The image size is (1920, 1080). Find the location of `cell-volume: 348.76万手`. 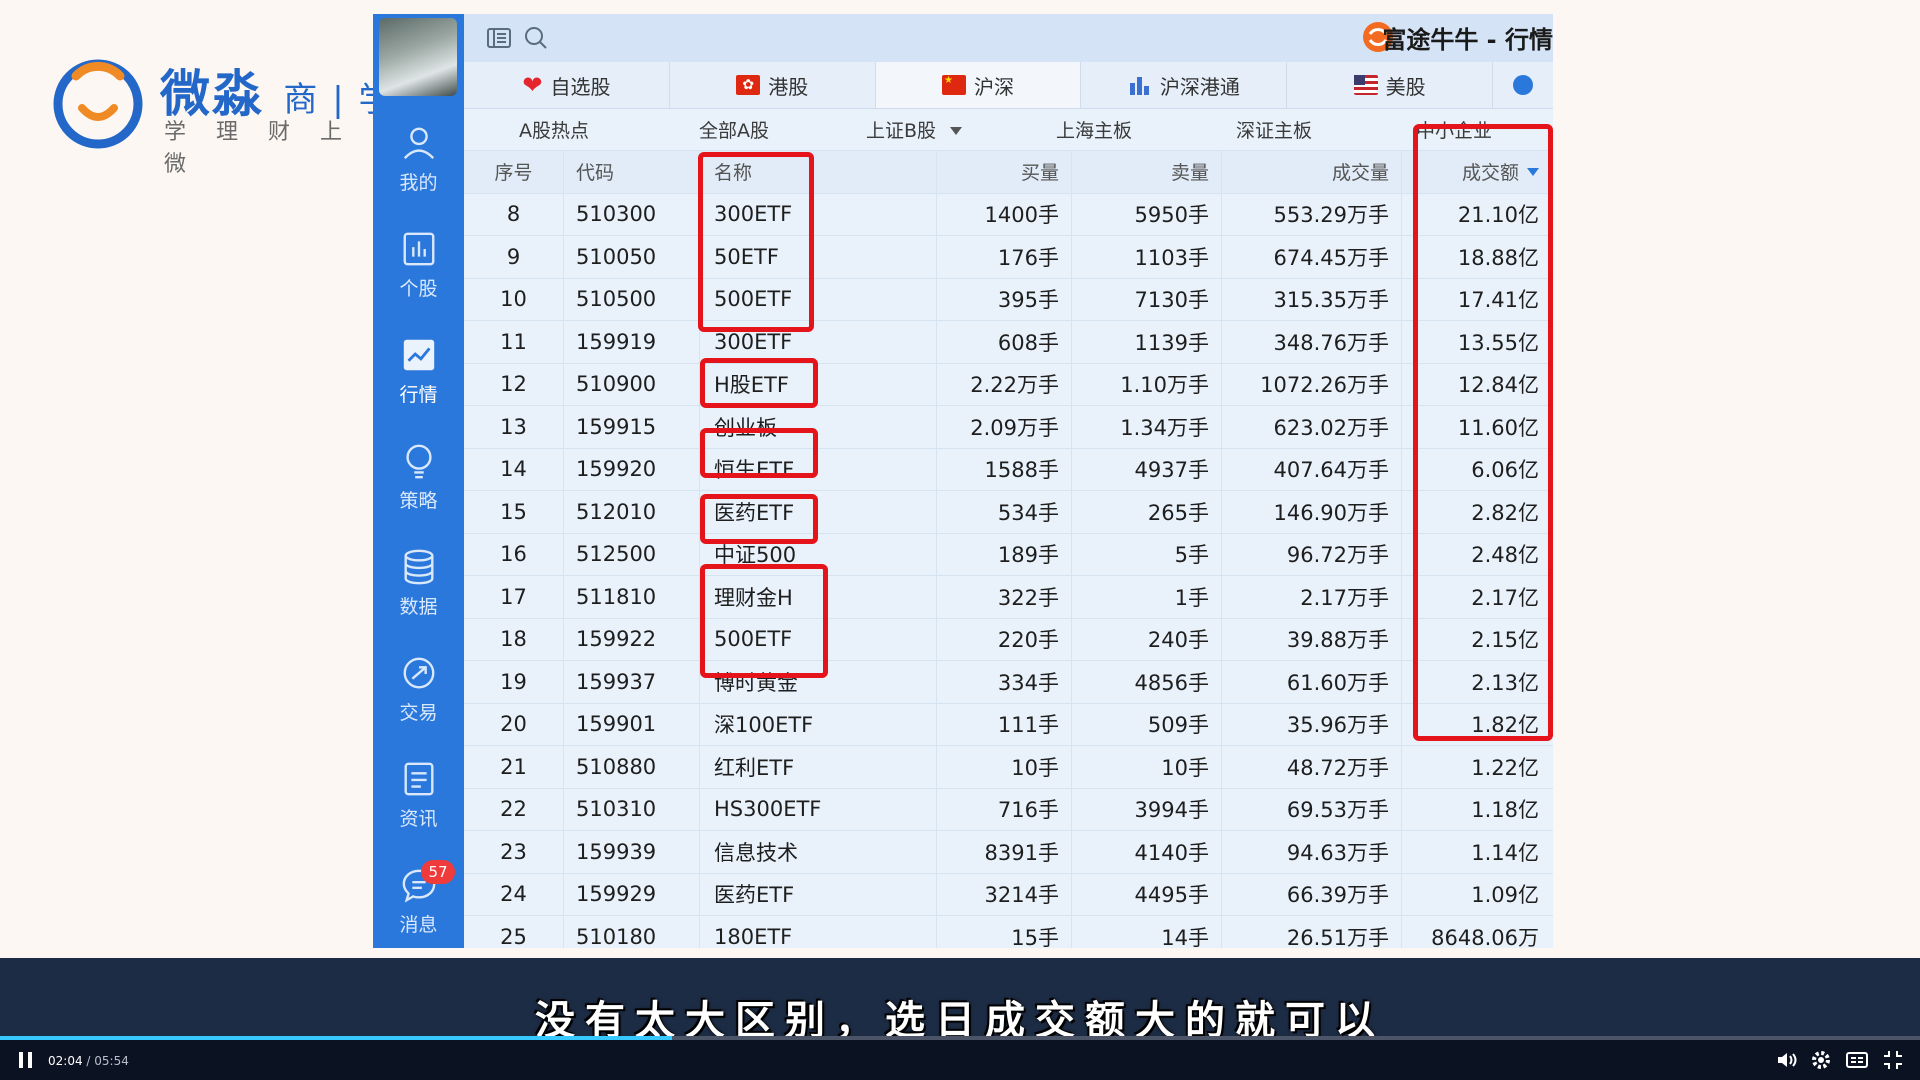

cell-volume: 348.76万手 is located at coordinates (1312, 342).